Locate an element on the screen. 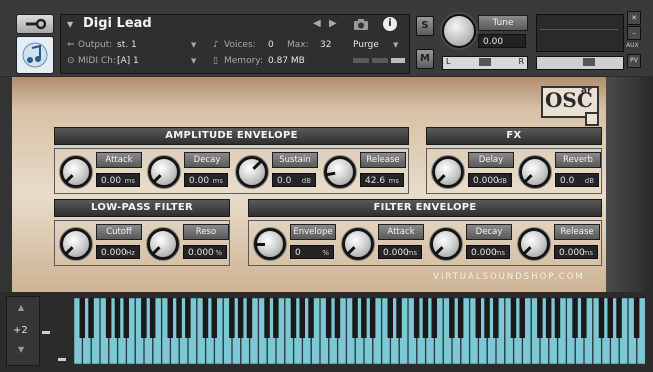 The width and height of the screenshot is (653, 372). website-url: VIRTUALSOUNDSHOP.COM is located at coordinates (509, 277).